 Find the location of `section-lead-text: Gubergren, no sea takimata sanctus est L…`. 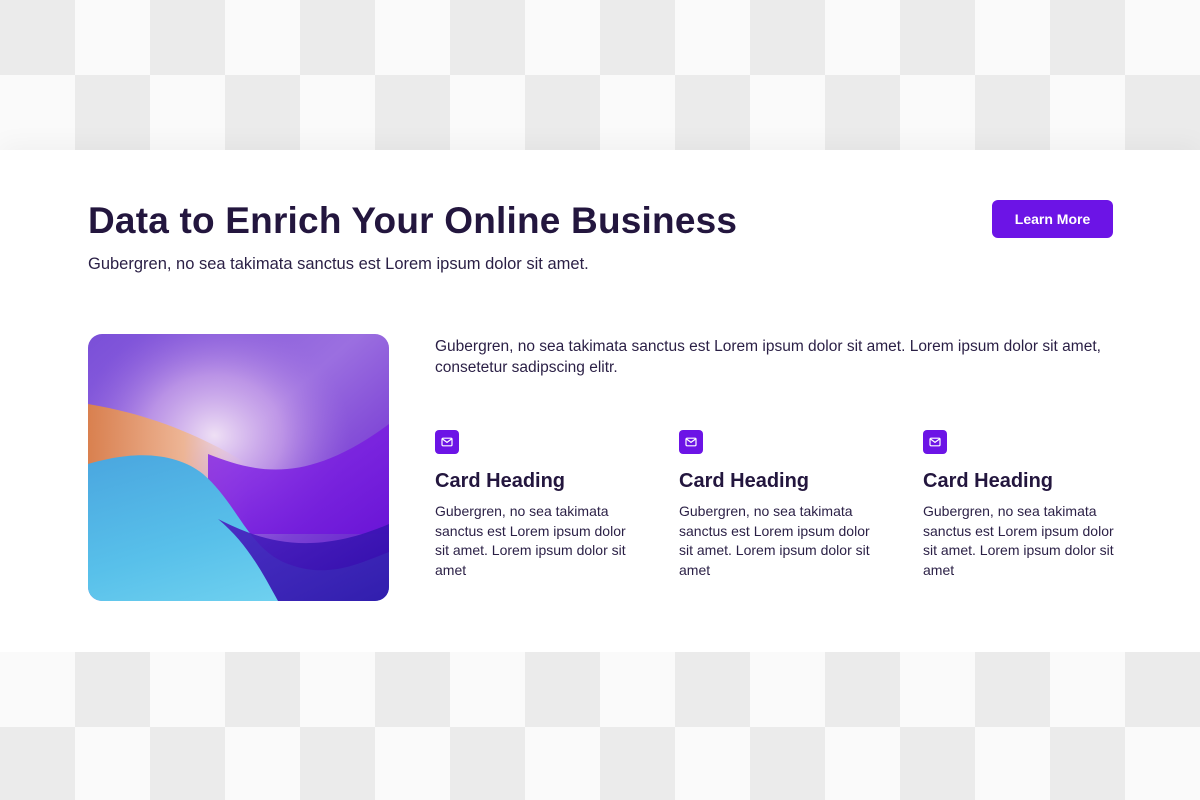

section-lead-text: Gubergren, no sea takimata sanctus est L… is located at coordinates (768, 357).